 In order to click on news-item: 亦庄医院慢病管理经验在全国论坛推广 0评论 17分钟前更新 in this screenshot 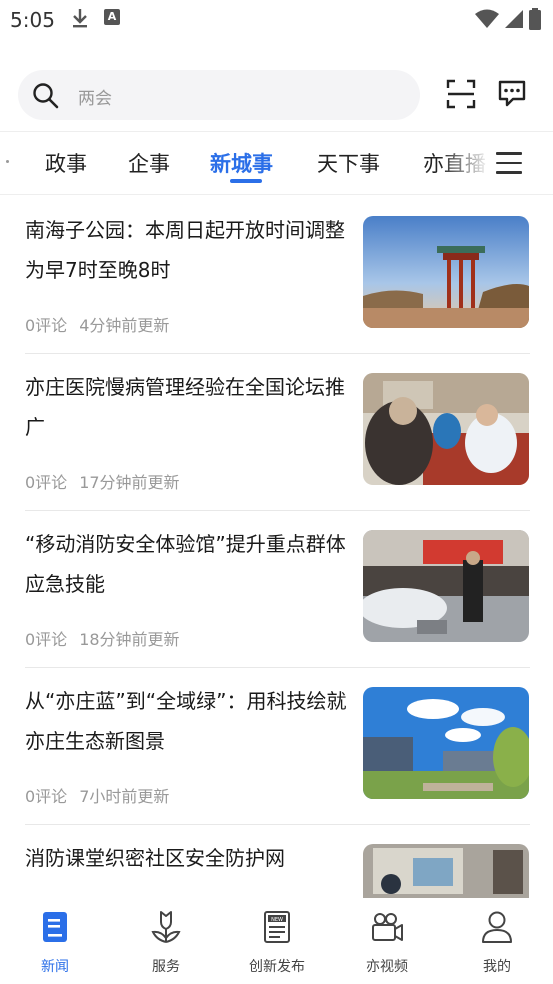, I will do `click(277, 432)`.